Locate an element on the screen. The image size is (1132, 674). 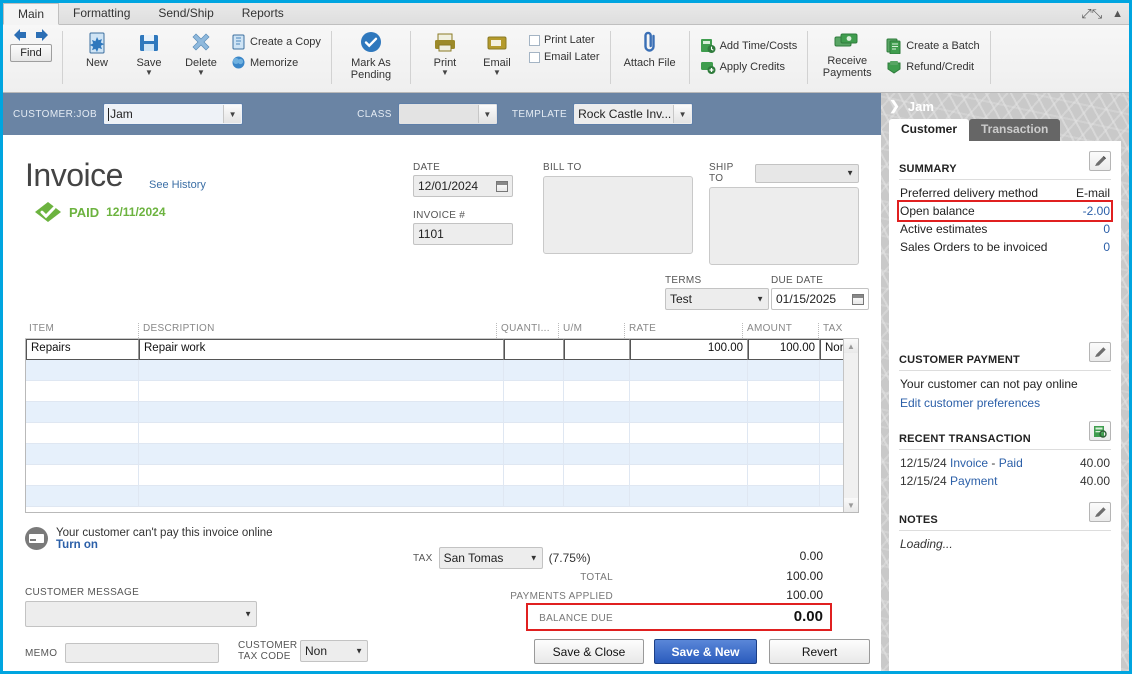
edit-notes-button is located at coordinates (1100, 512).